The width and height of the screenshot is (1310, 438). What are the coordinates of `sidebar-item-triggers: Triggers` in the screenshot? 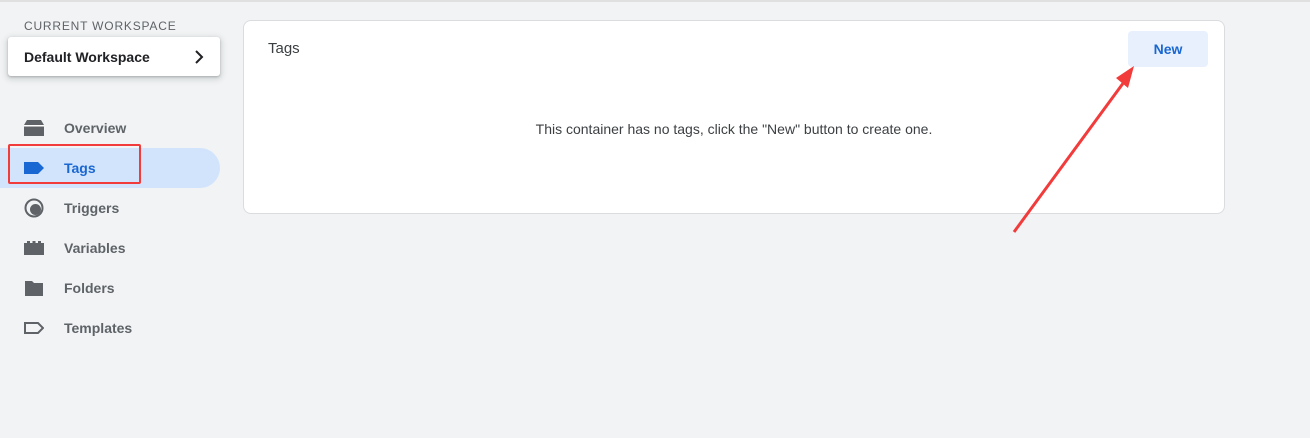 It's located at (110, 208).